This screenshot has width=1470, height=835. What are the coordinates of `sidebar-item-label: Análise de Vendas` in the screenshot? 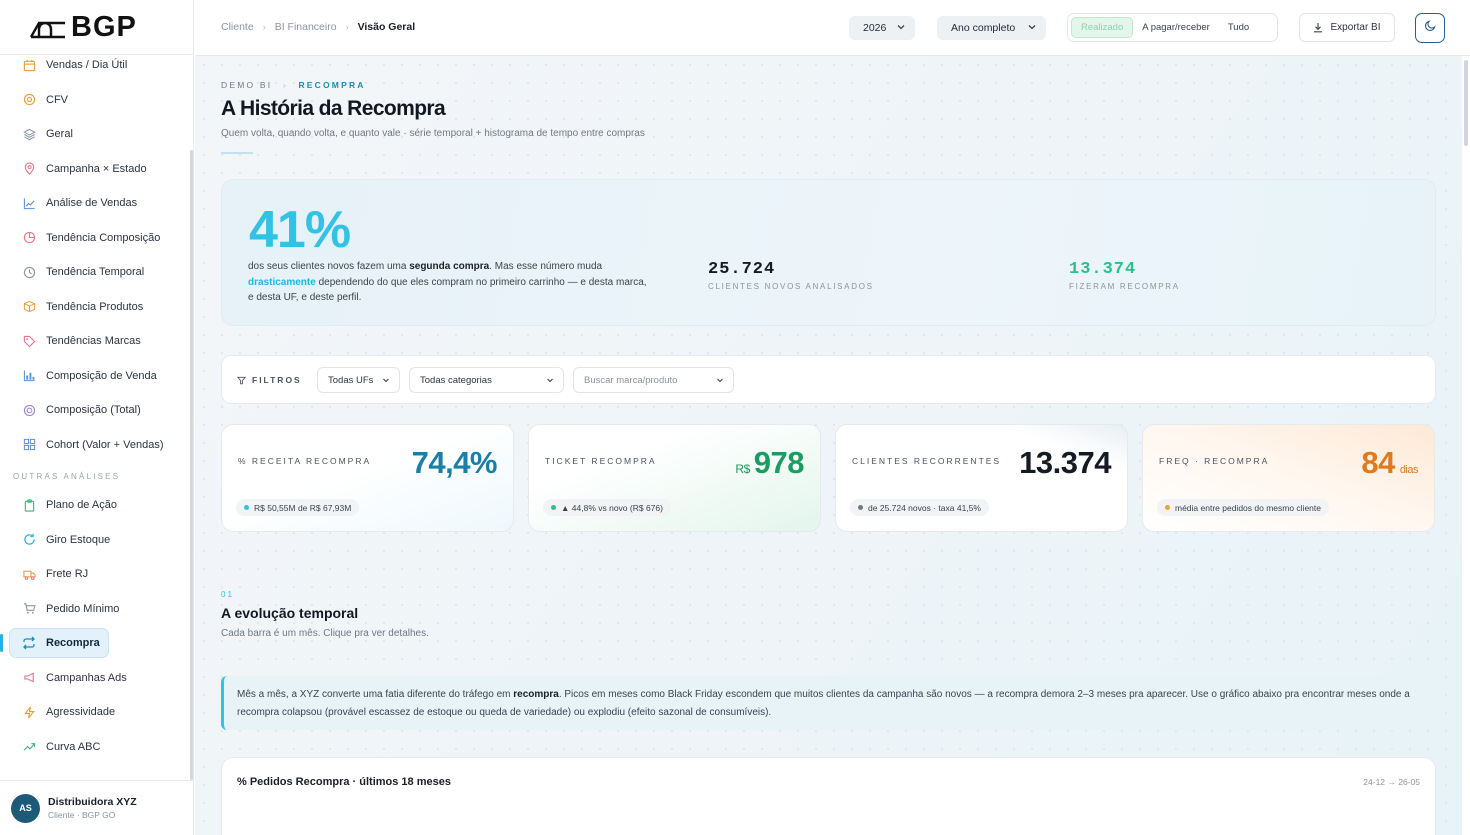 It's located at (92, 203).